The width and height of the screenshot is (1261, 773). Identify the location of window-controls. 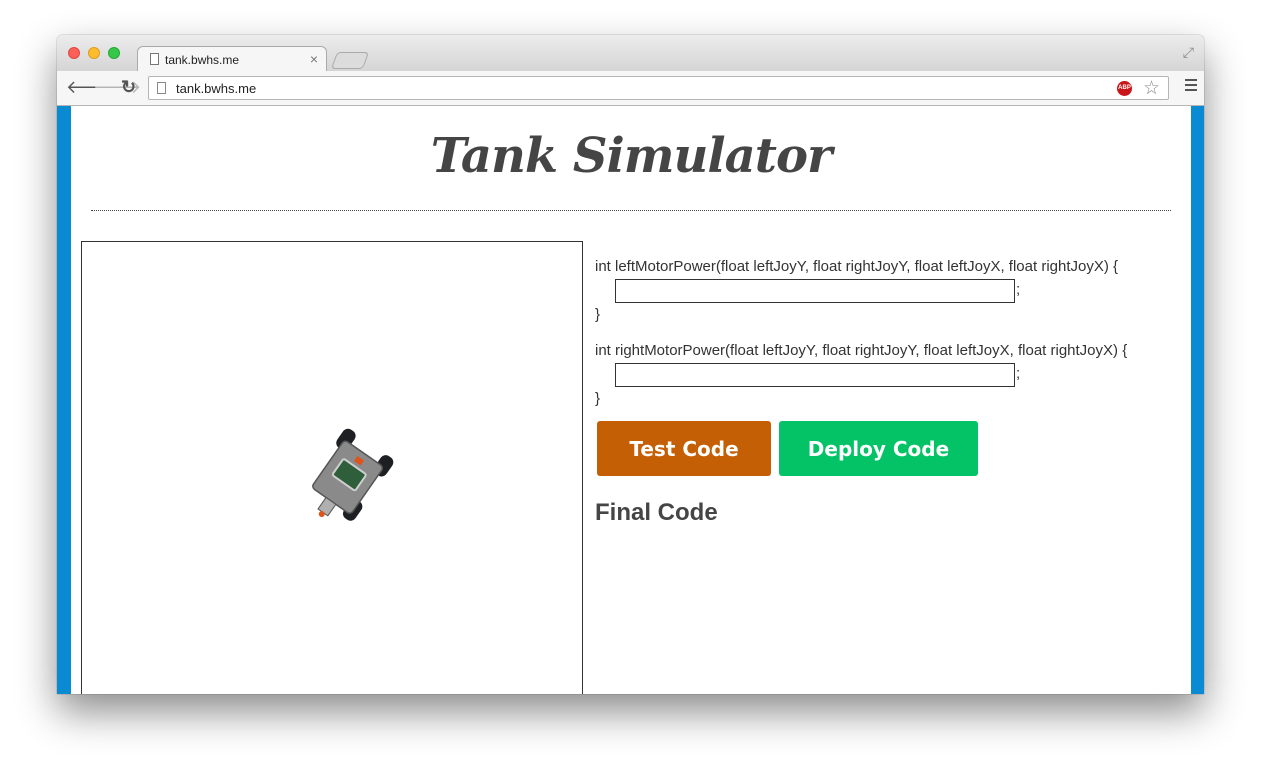
(94, 53).